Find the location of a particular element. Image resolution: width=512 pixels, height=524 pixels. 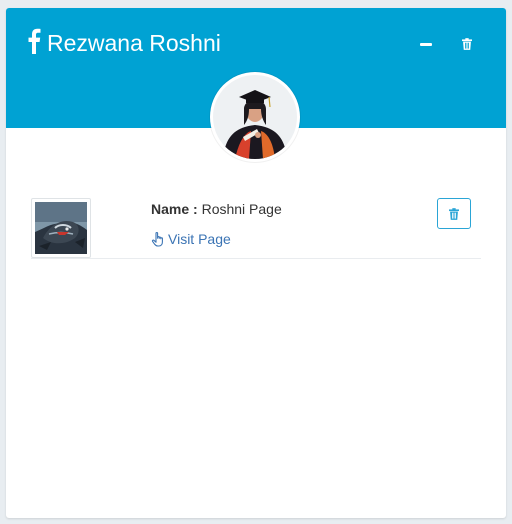

visit-page-link: Visit Page is located at coordinates (191, 239).